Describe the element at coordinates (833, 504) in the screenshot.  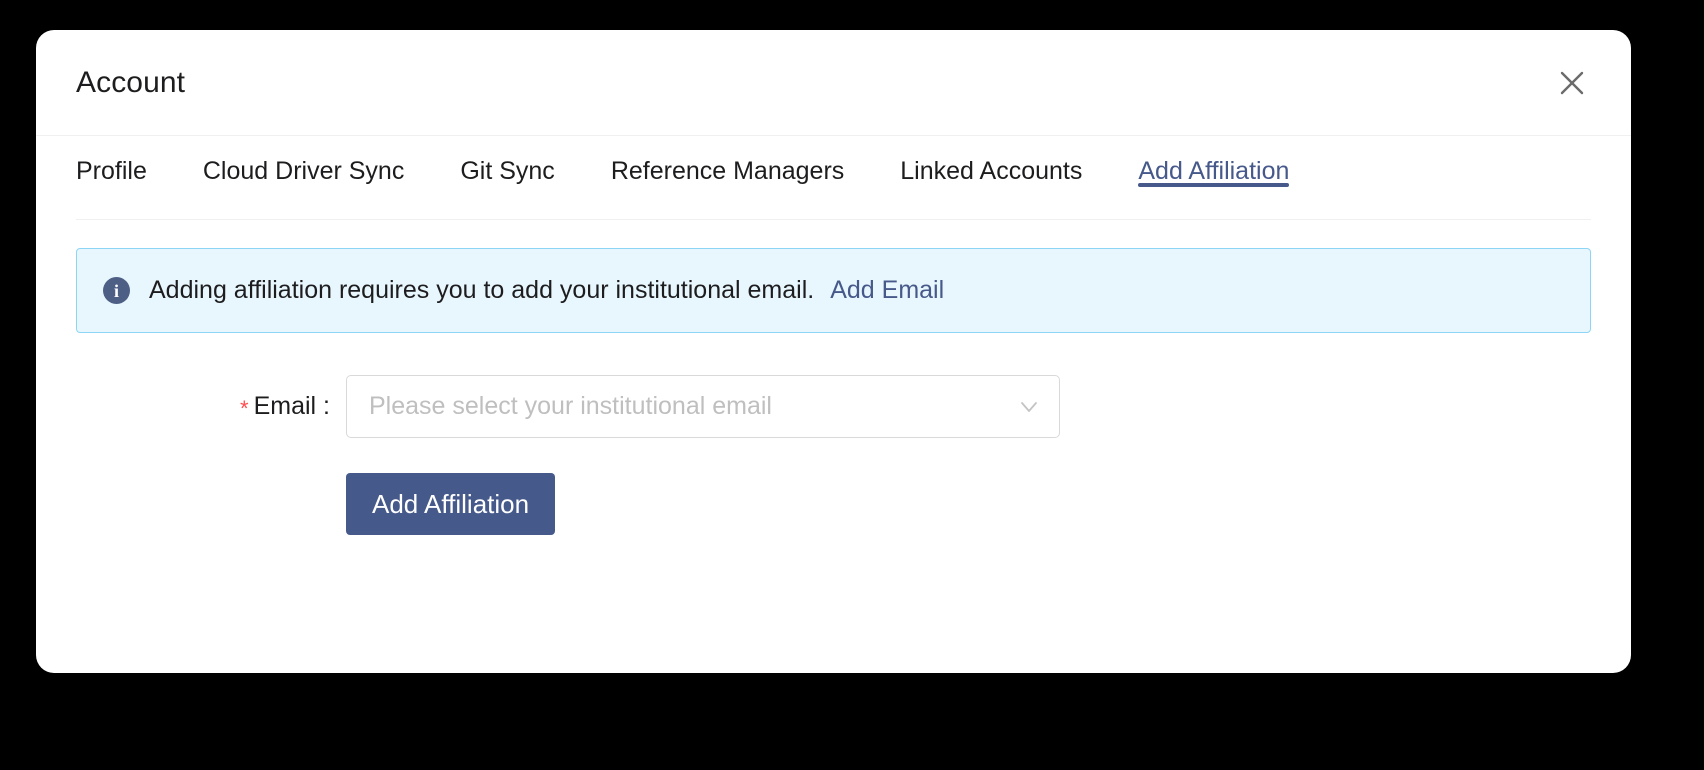
I see `form-actions: Add Affiliation` at that location.